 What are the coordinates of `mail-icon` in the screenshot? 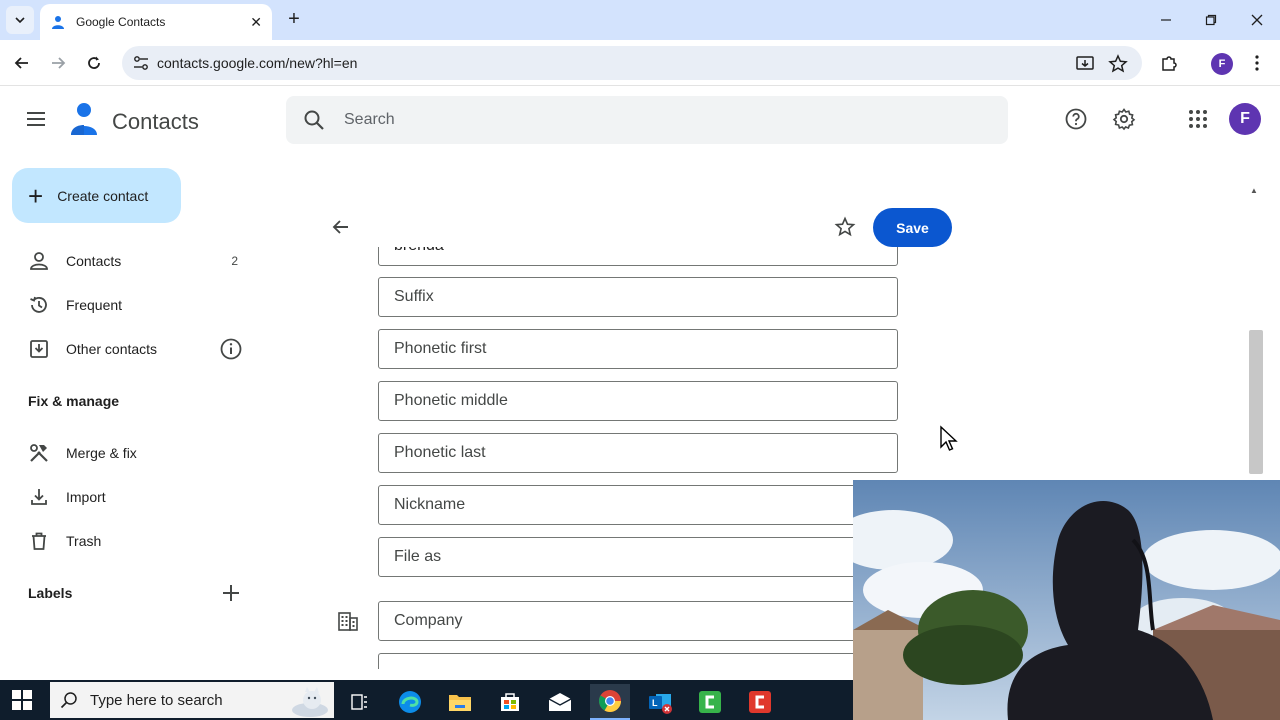 It's located at (560, 702).